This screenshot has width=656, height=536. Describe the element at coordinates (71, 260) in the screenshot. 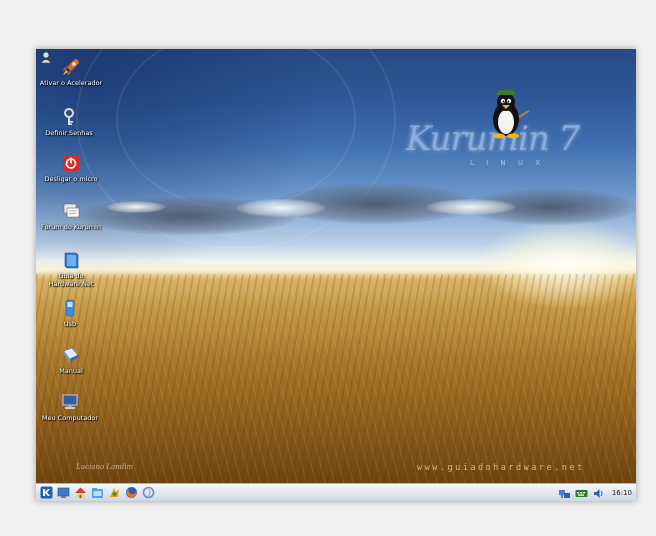

I see `book-icon` at that location.